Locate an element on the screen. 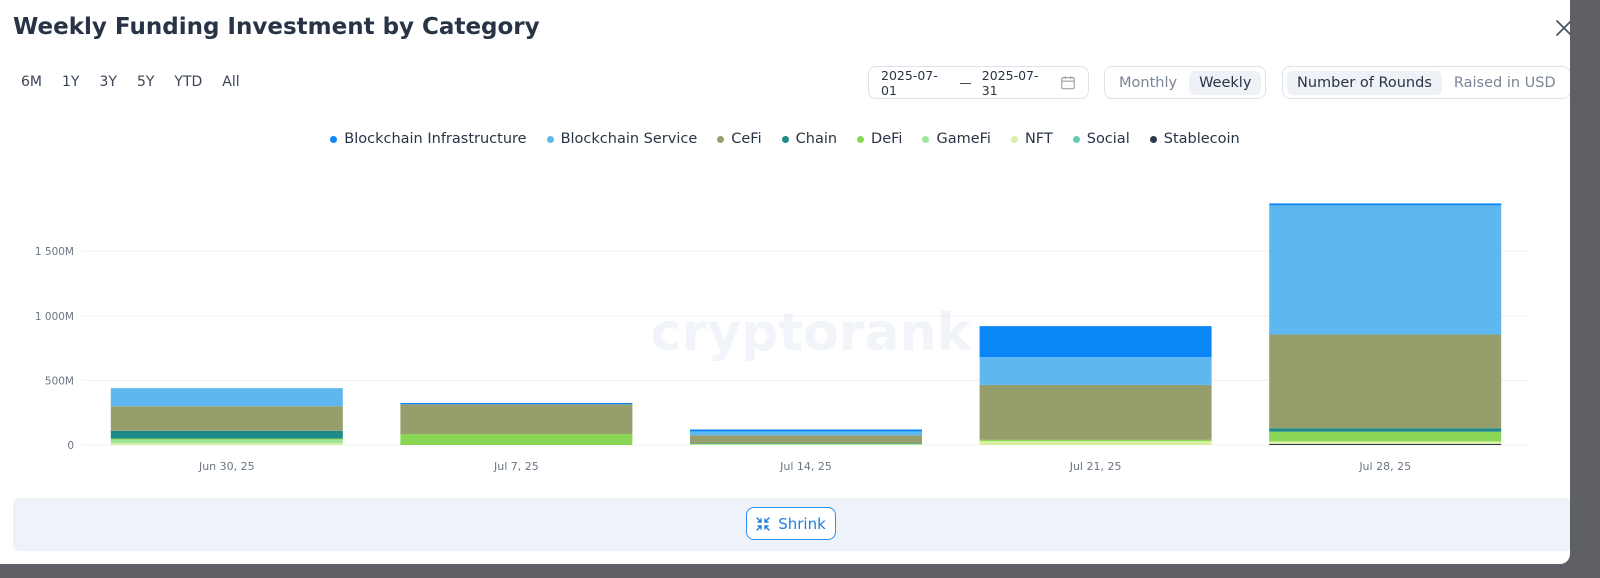 Image resolution: width=1600 pixels, height=578 pixels. legend-item-chain: Chain is located at coordinates (809, 139).